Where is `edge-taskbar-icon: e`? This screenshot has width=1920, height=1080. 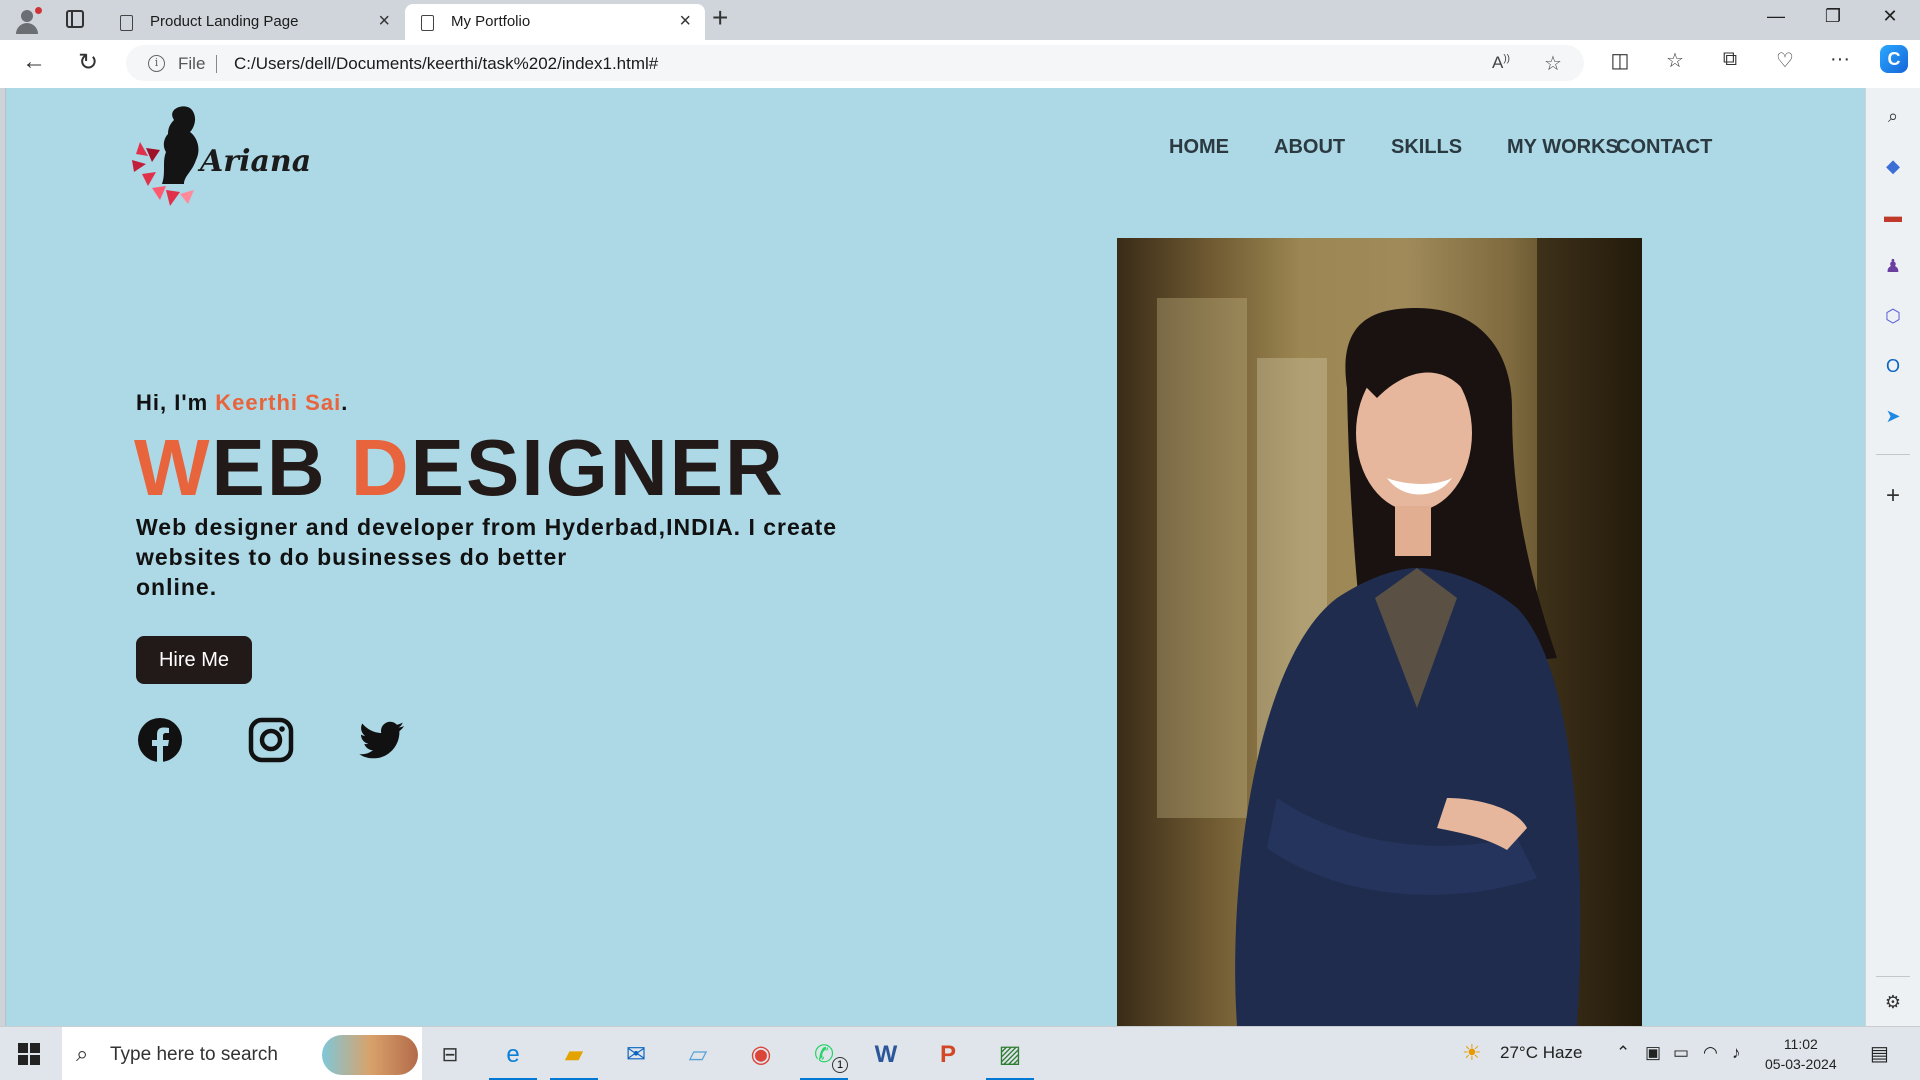
edge-taskbar-icon: e is located at coordinates (513, 1055).